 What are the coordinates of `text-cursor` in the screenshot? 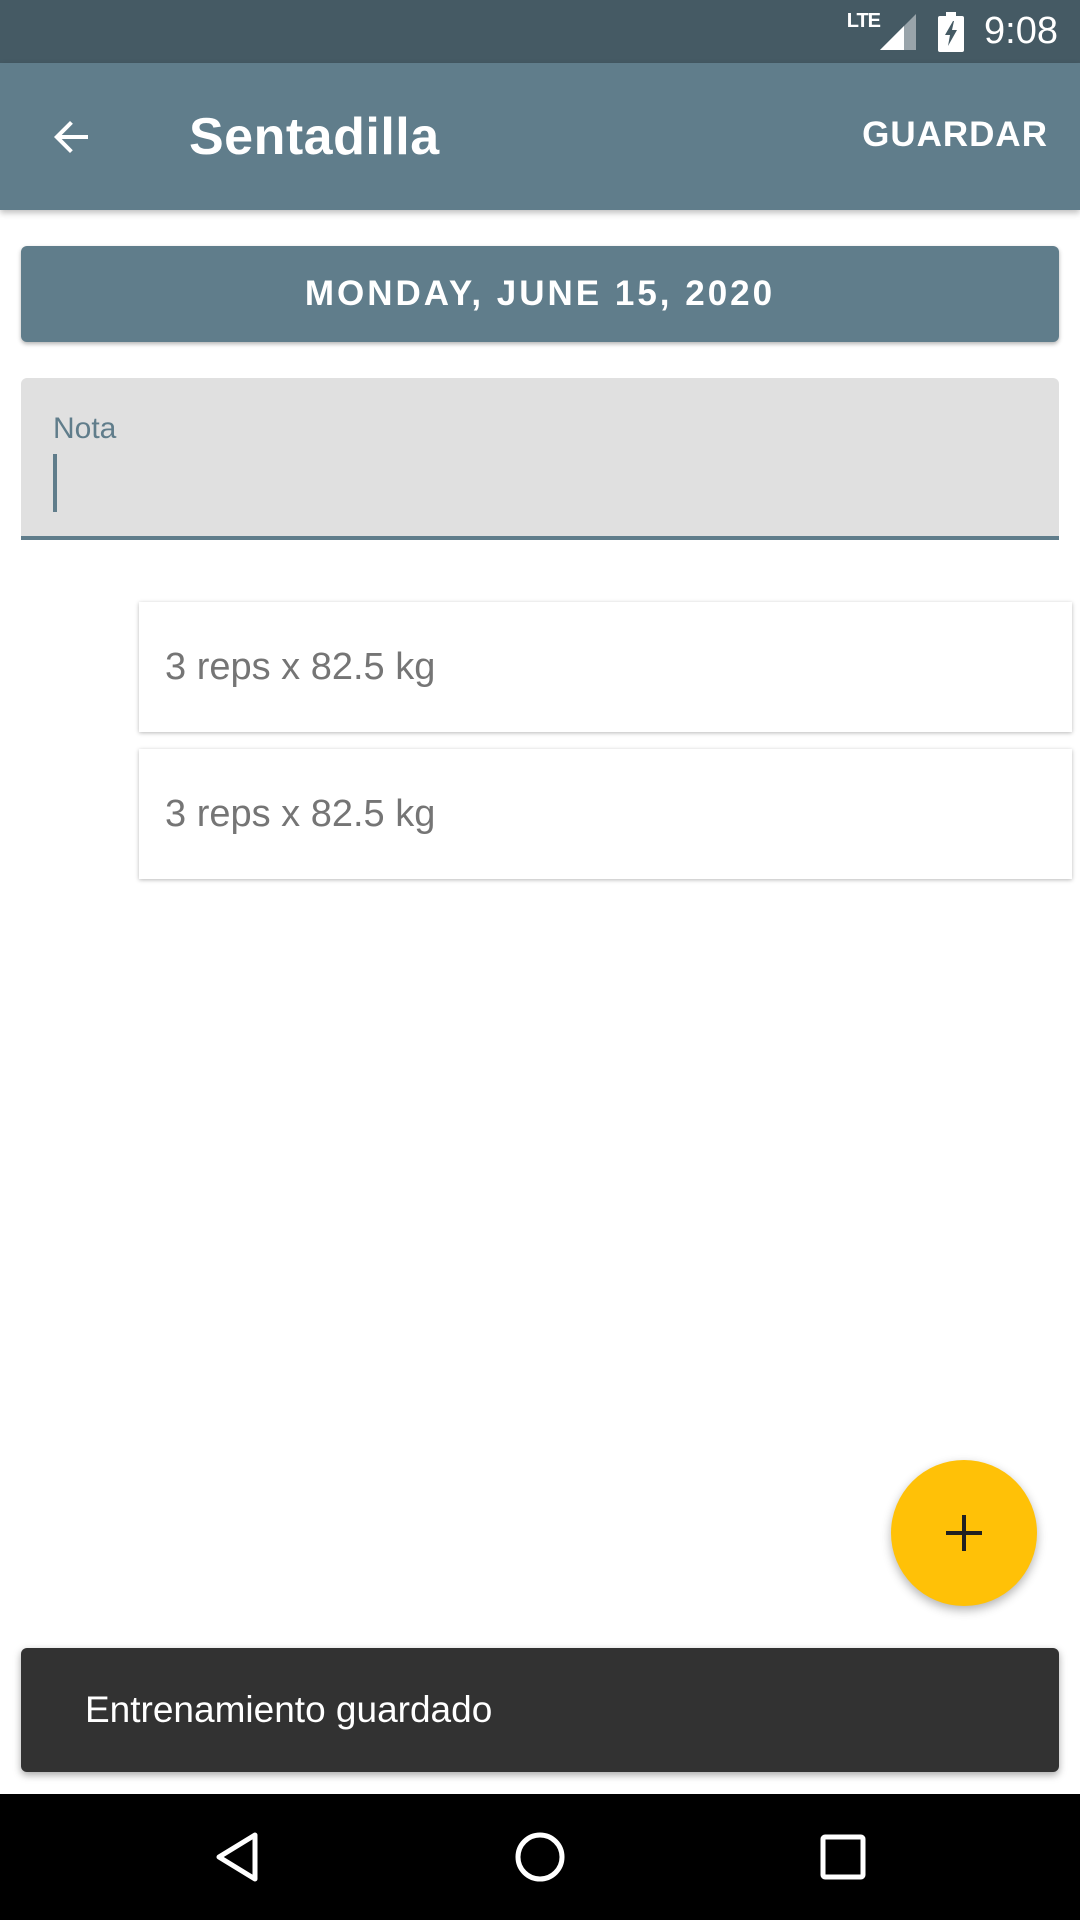 It's located at (55, 483).